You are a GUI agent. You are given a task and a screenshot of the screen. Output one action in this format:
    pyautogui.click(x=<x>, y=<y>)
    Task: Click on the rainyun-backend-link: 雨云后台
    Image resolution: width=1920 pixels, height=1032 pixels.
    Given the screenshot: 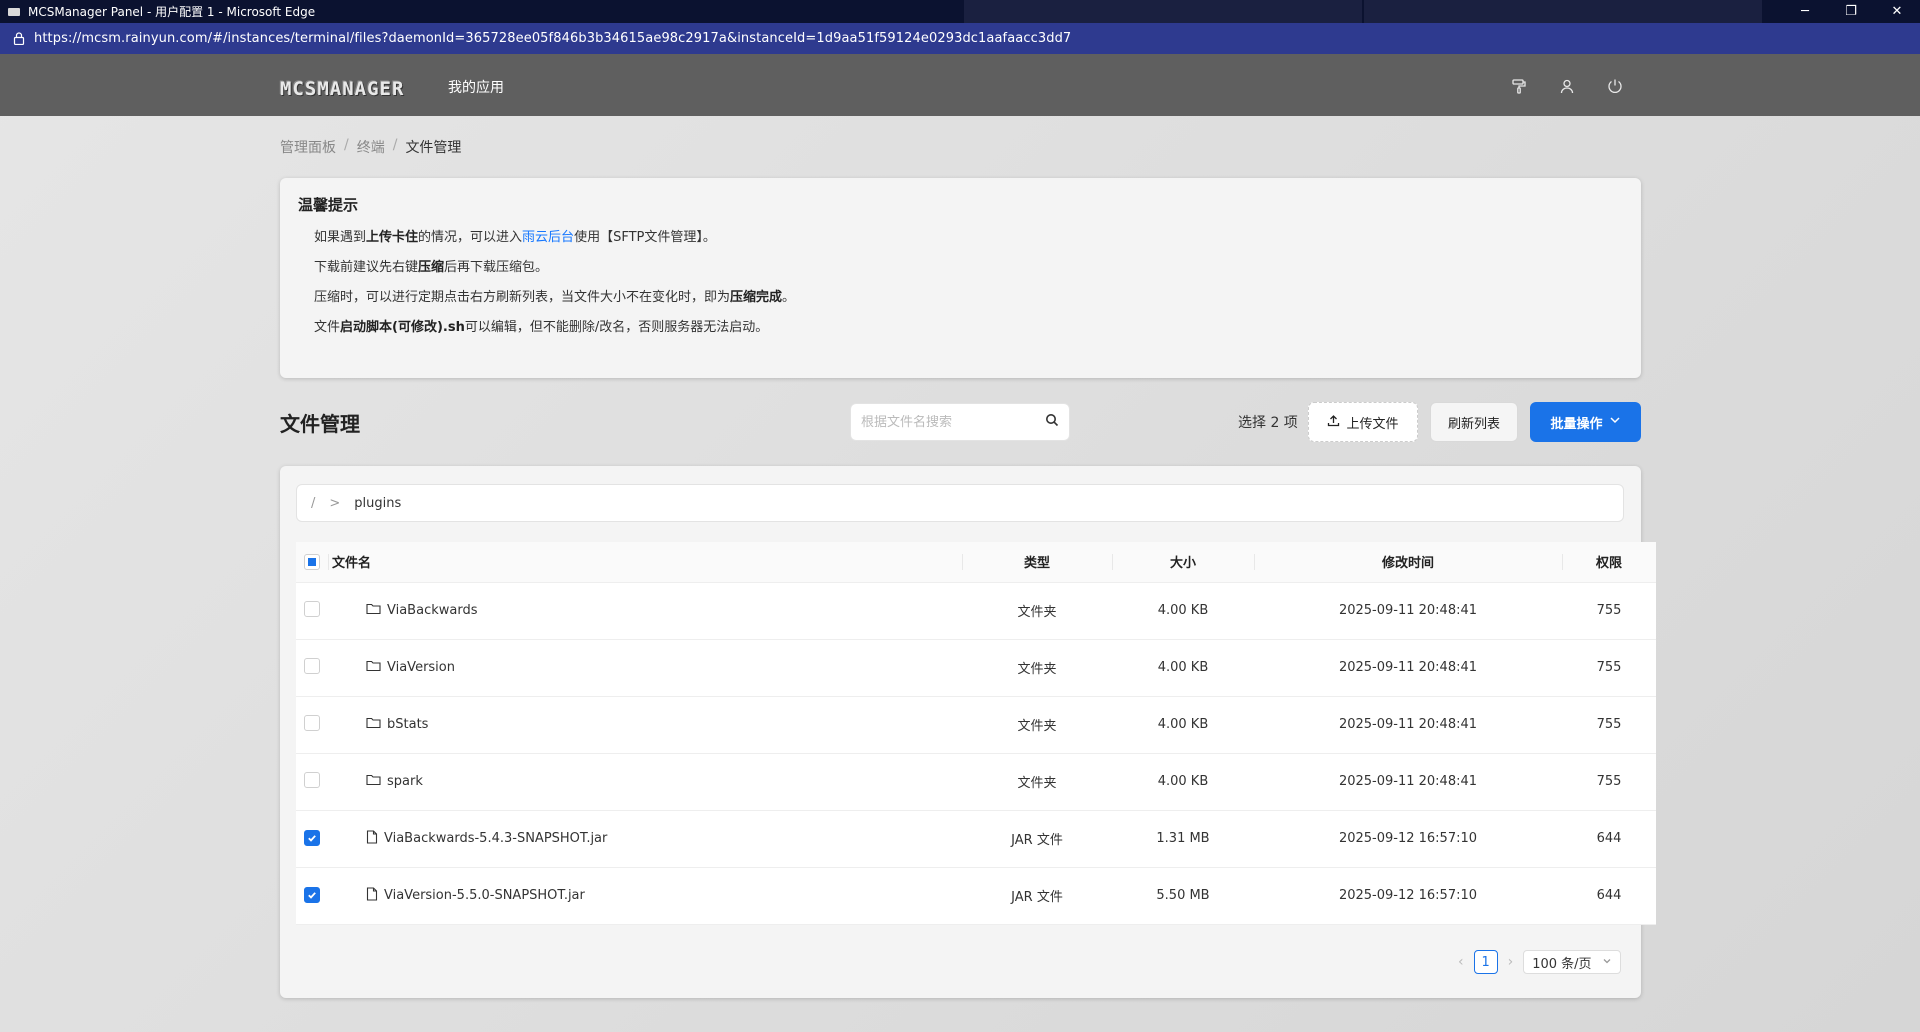 What is the action you would take?
    pyautogui.click(x=548, y=237)
    